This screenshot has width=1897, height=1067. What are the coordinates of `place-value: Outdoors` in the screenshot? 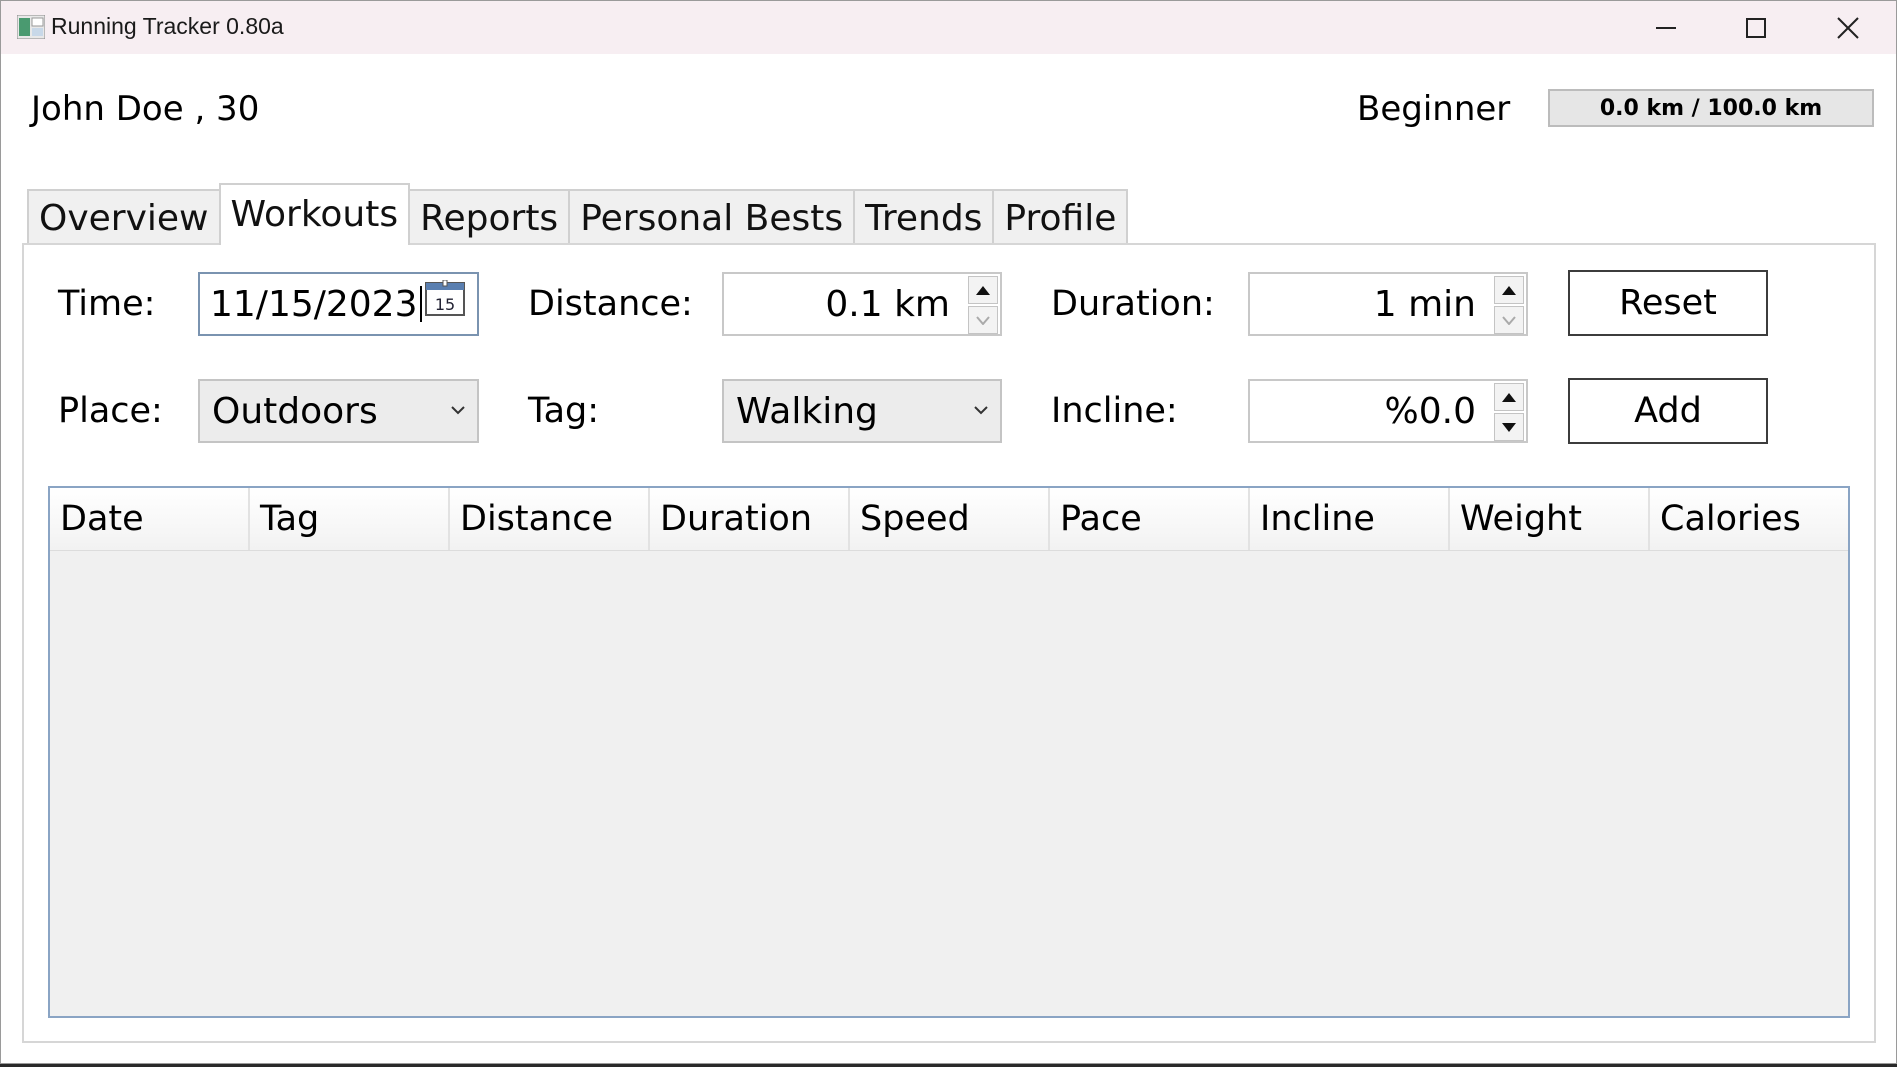 It's located at (295, 411).